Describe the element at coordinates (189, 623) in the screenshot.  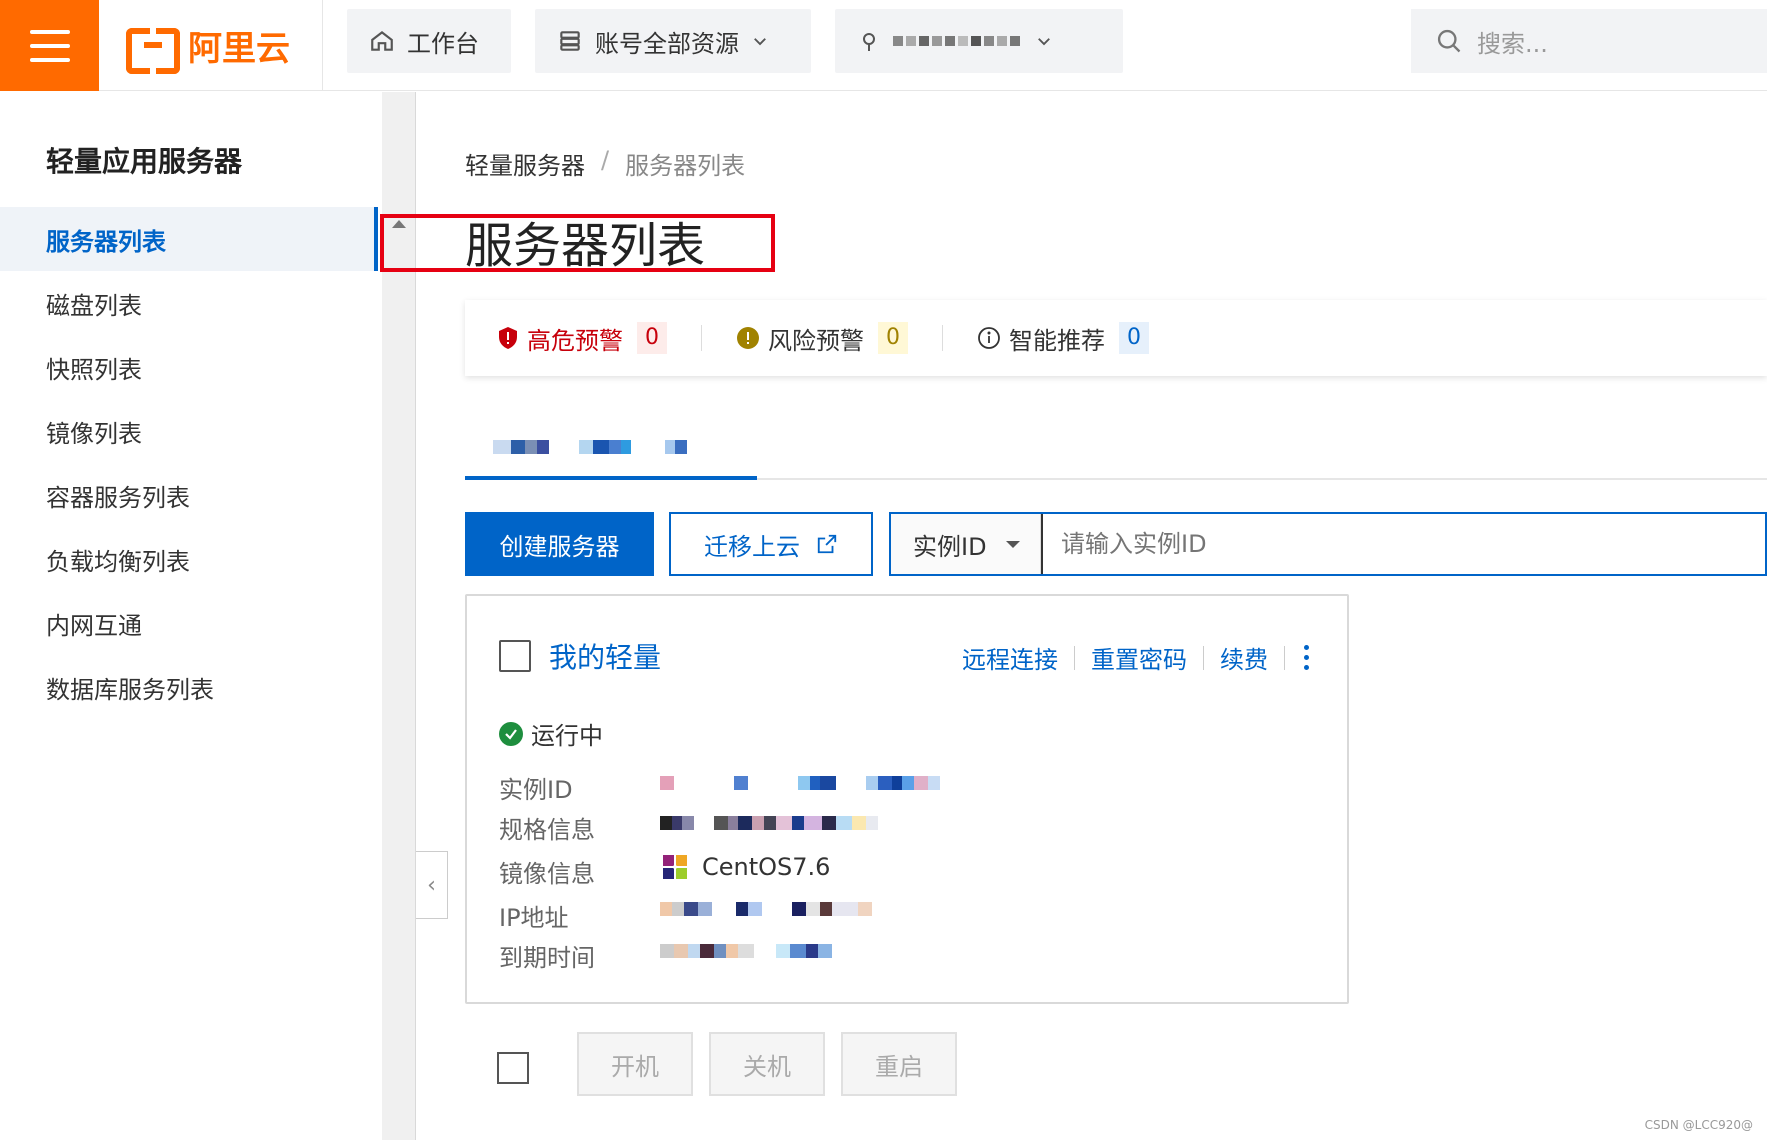
I see `sidebar-item-intranet: 内网互通` at that location.